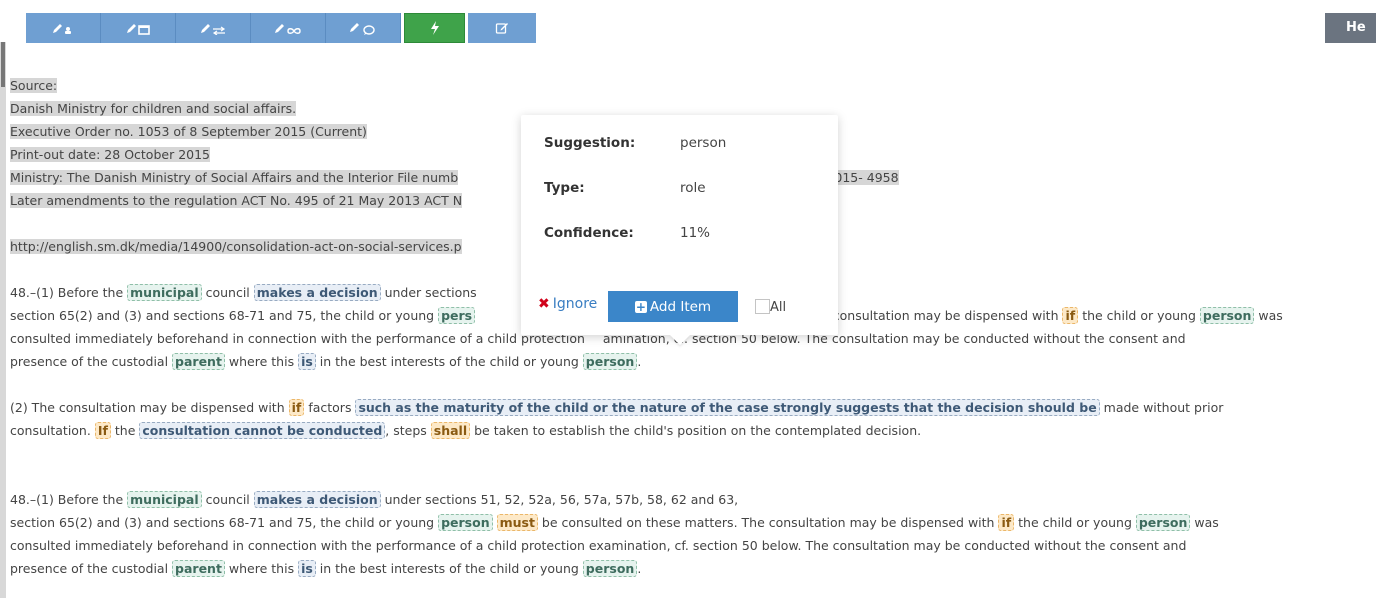 This screenshot has height=598, width=1376. What do you see at coordinates (102, 430) in the screenshot?
I see `tag-if-capital: If` at bounding box center [102, 430].